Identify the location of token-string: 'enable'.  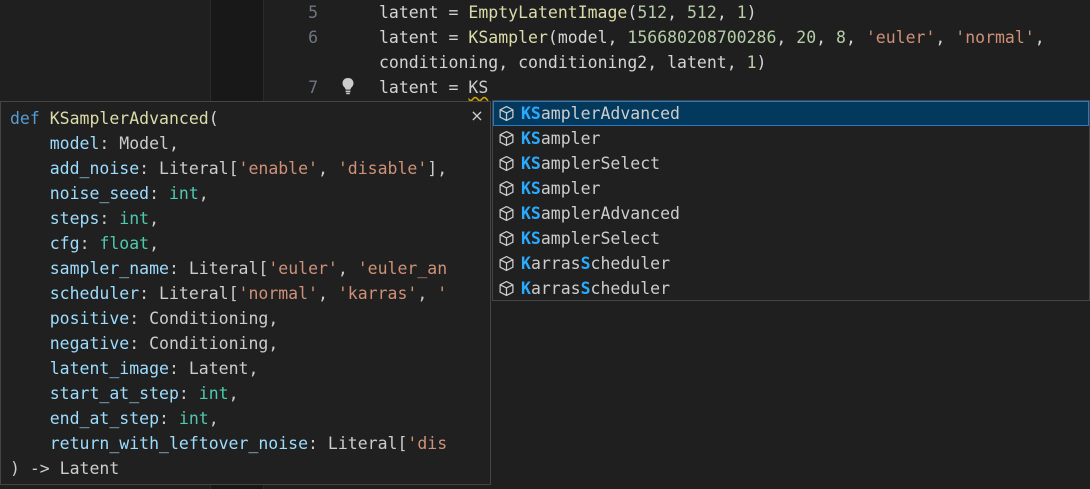
(278, 168).